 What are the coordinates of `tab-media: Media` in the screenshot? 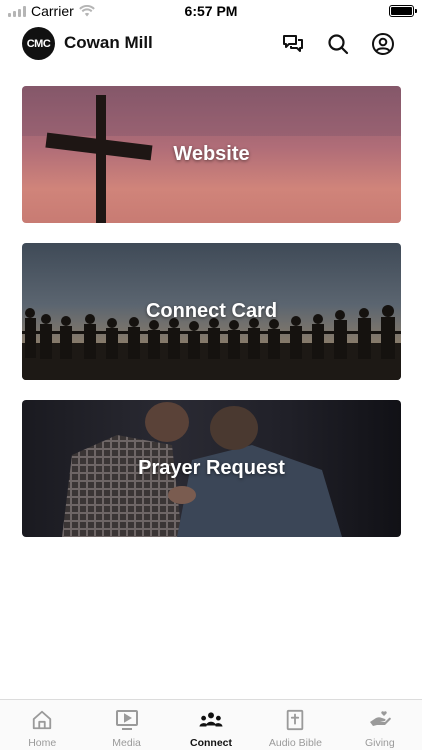 It's located at (126, 725).